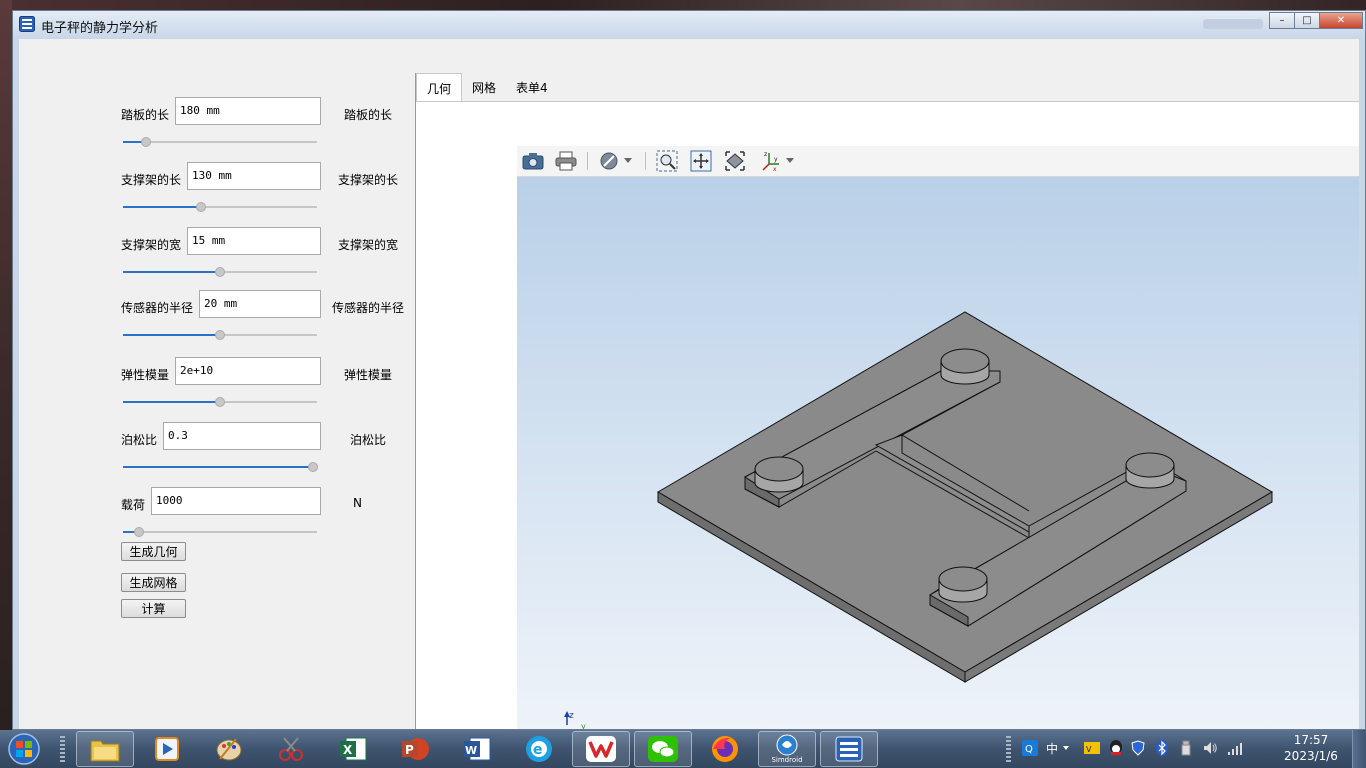 This screenshot has height=768, width=1366. I want to click on qq-icon, so click(1116, 748).